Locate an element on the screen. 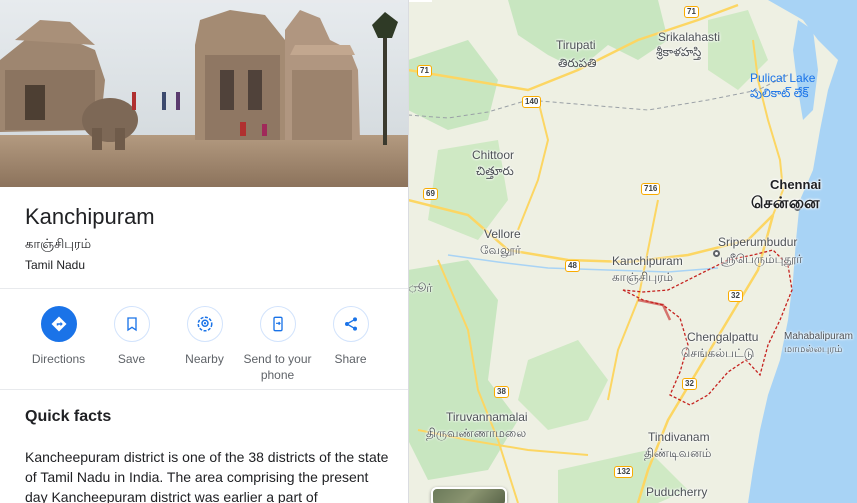  nearby-label: Nearby is located at coordinates (204, 359).